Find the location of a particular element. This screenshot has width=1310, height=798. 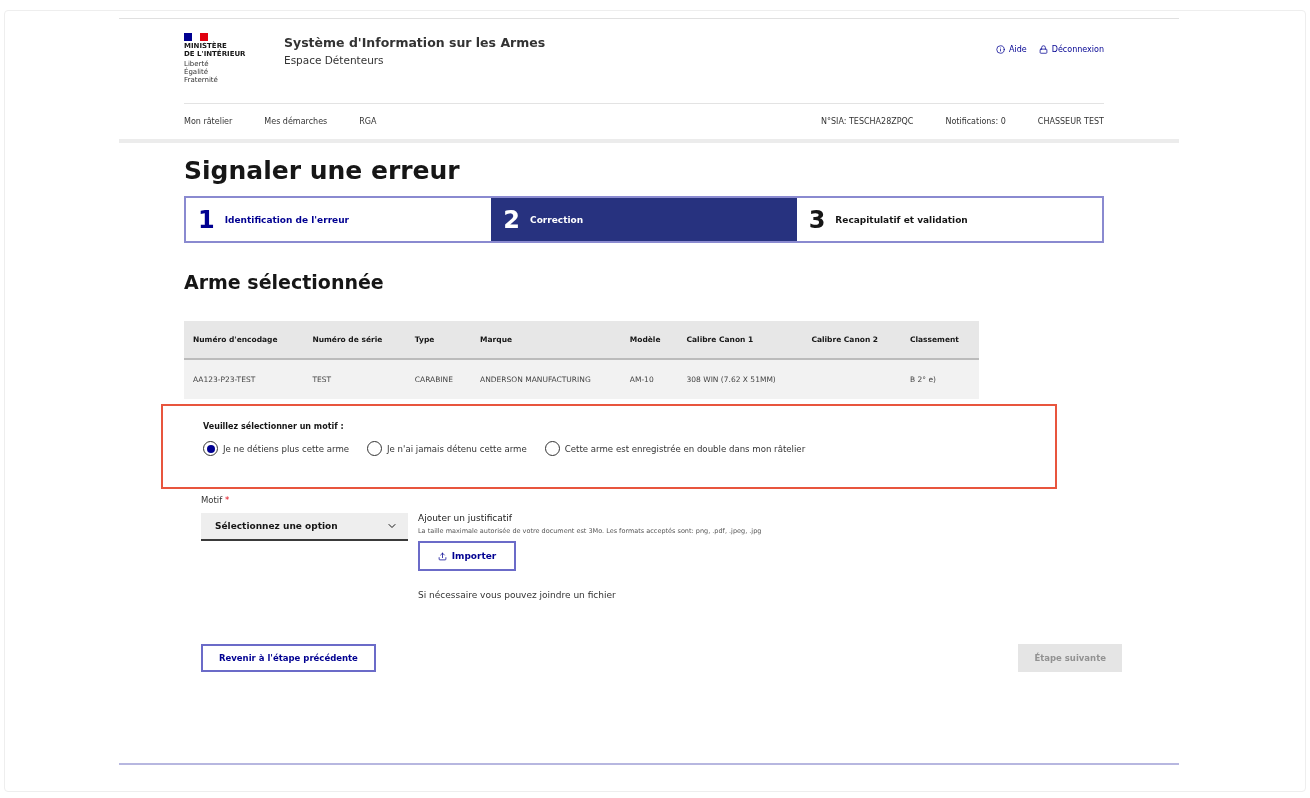

account-info: Notifications: 0 is located at coordinates (975, 121).